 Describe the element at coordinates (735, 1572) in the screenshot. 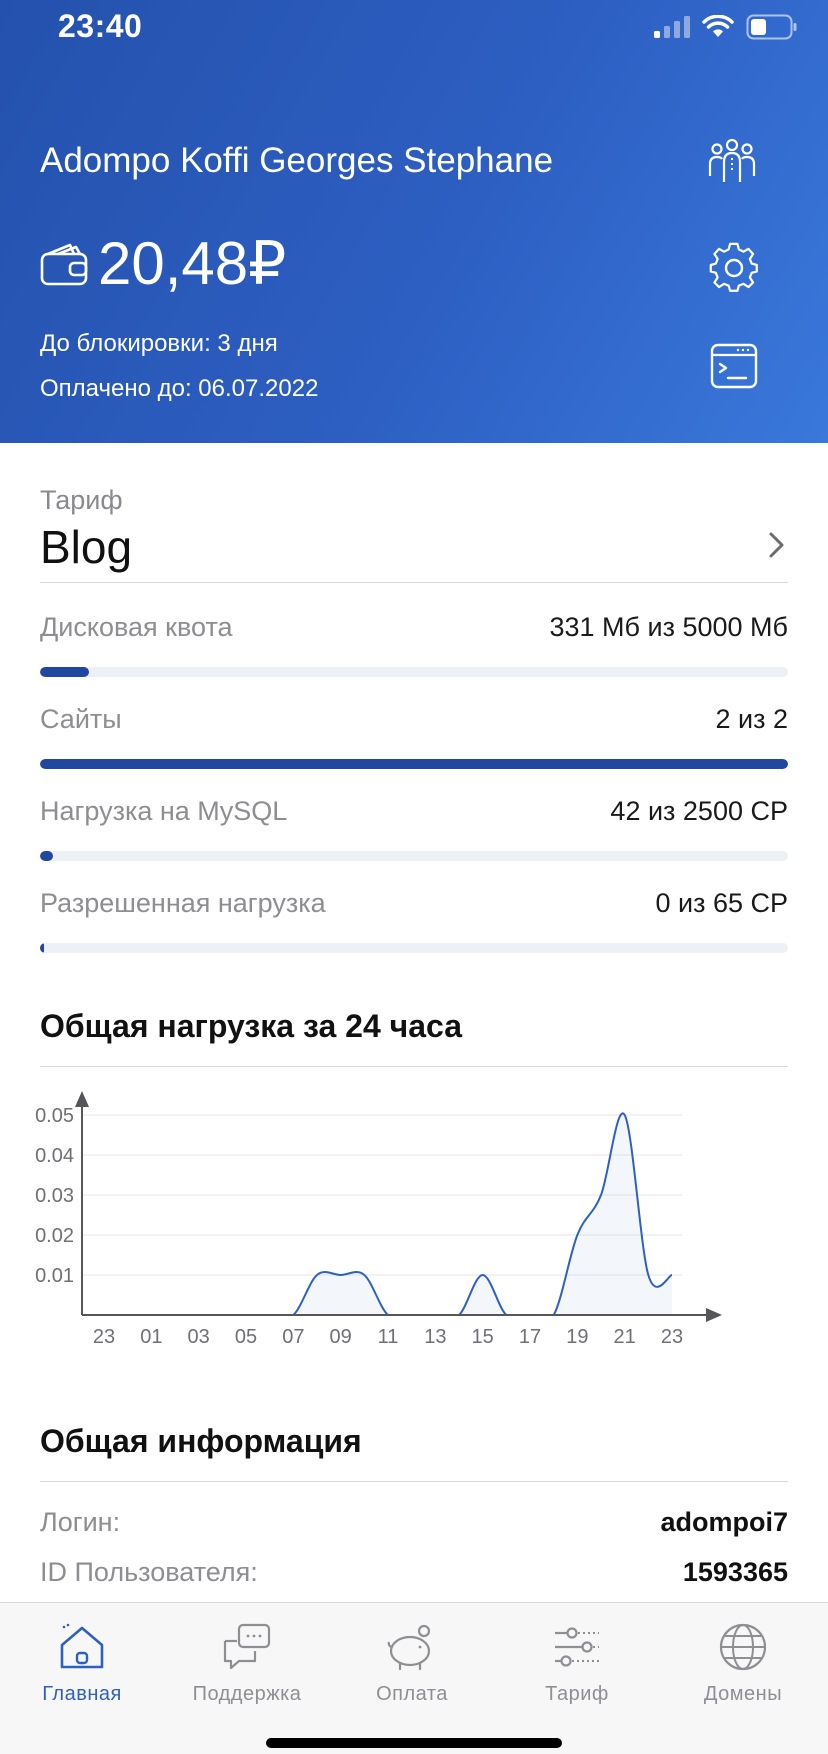

I see `info-value: 1593365` at that location.